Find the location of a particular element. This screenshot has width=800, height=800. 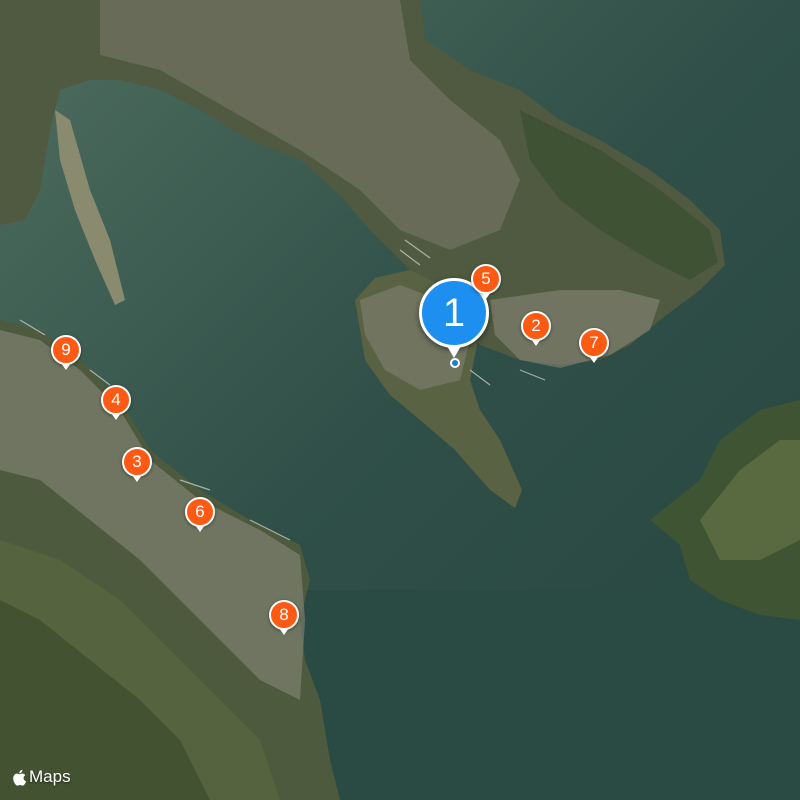

apple-logo-icon is located at coordinates (19, 777).